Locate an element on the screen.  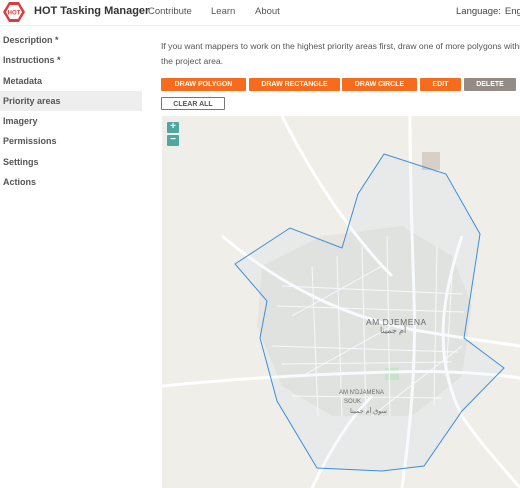
zoom-in-button: + is located at coordinates (173, 127).